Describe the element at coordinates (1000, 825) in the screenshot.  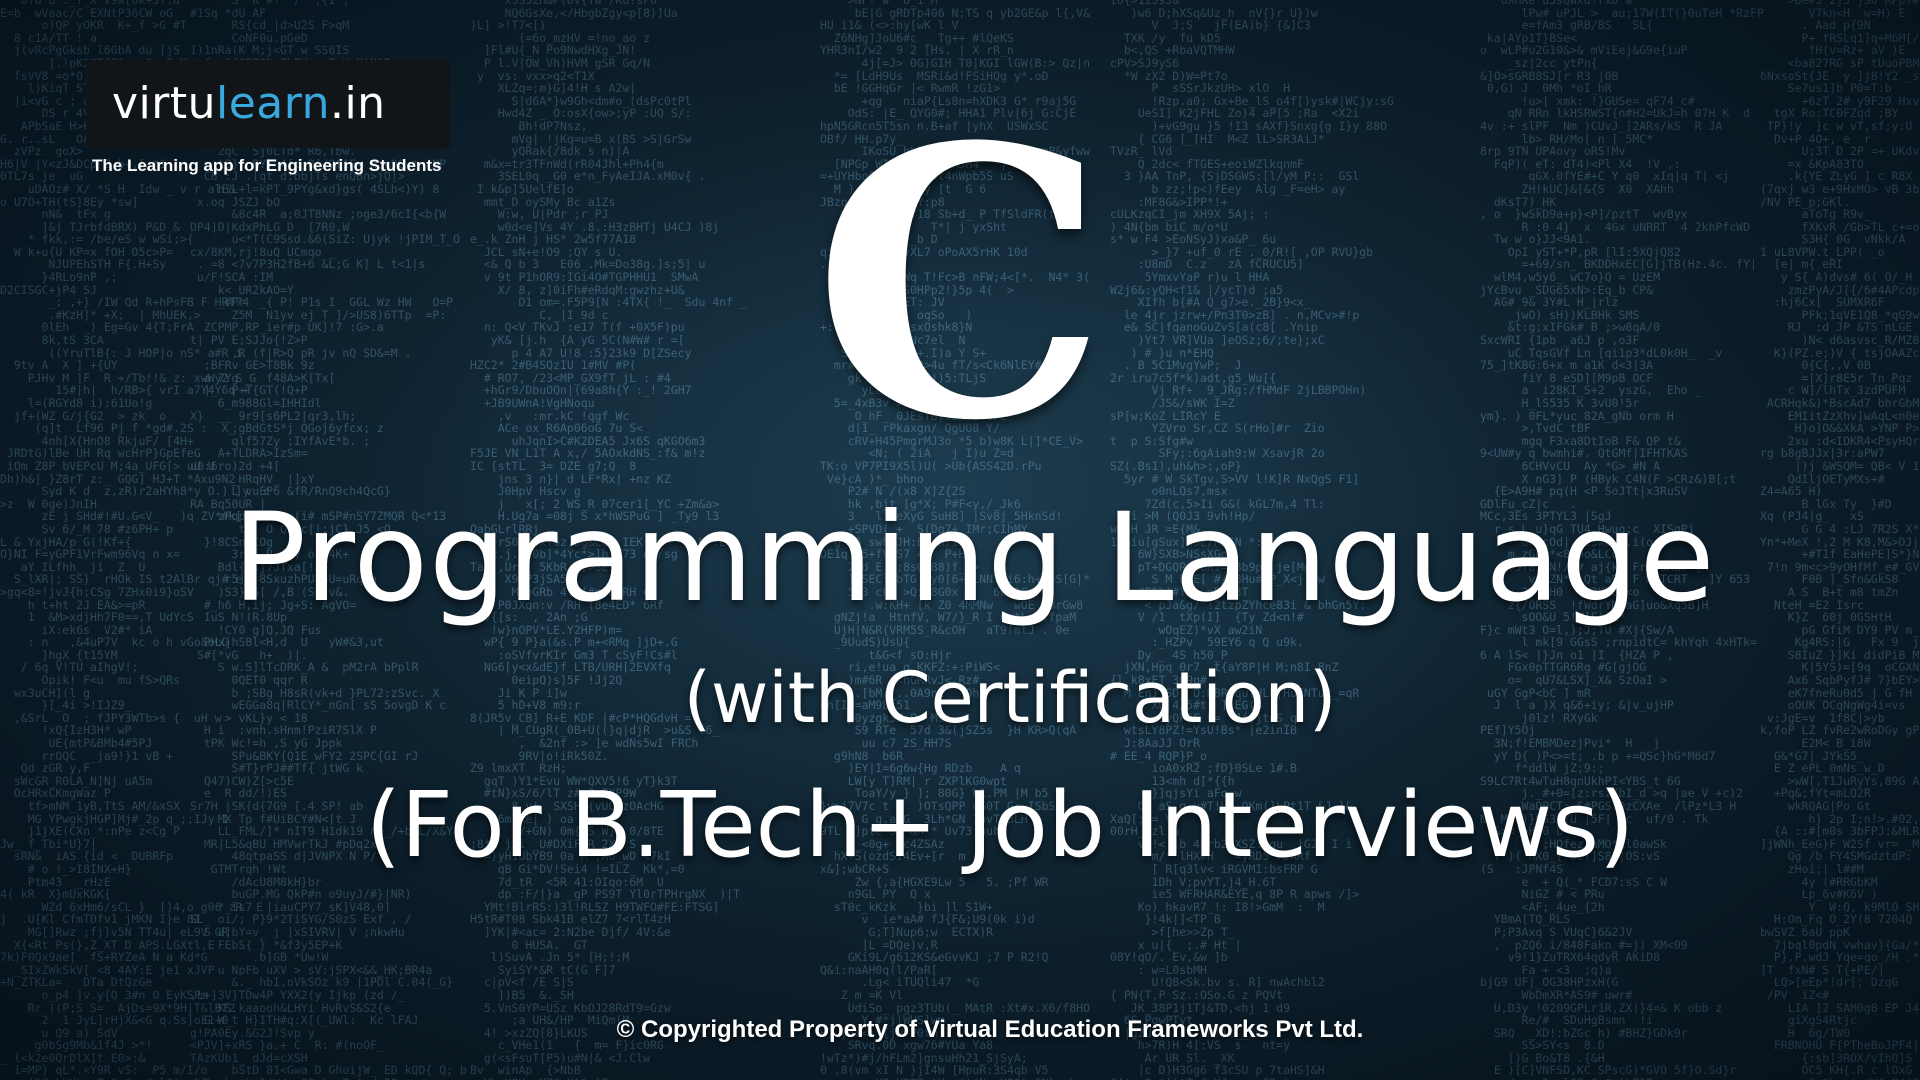
I see `title-line-3: (For B.Tech+ Job Interviews)` at that location.